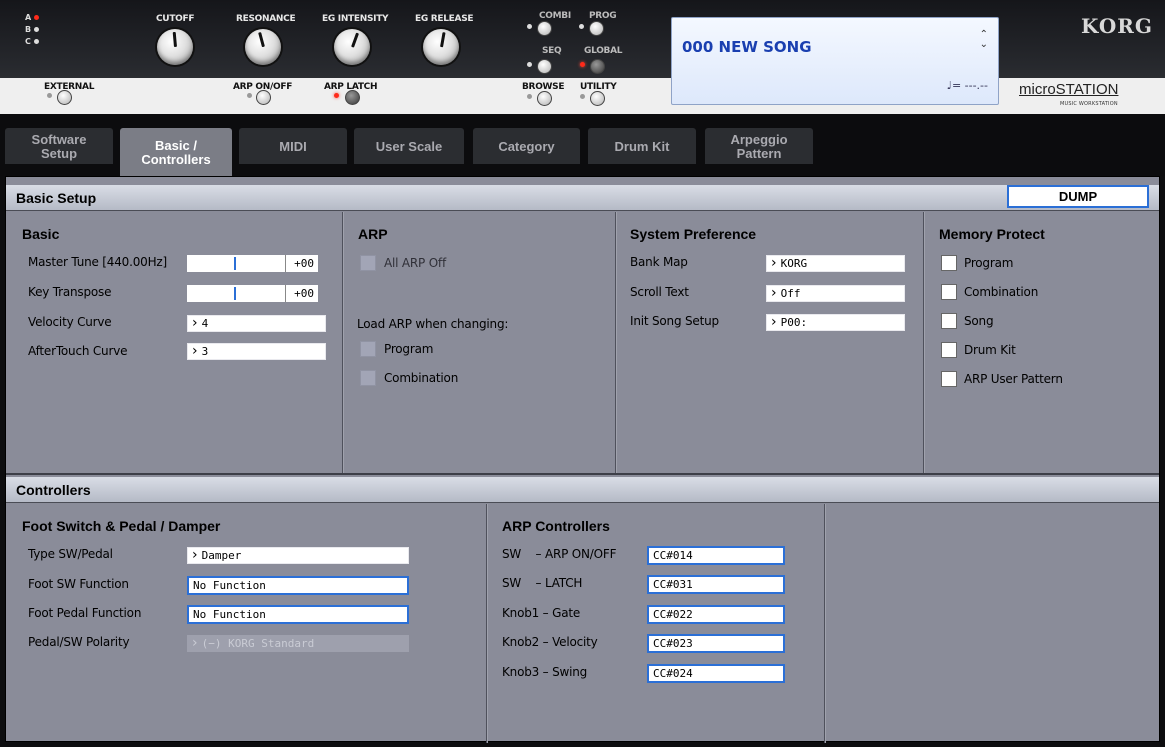 The width and height of the screenshot is (1165, 747). Describe the element at coordinates (597, 66) in the screenshot. I see `global-button` at that location.